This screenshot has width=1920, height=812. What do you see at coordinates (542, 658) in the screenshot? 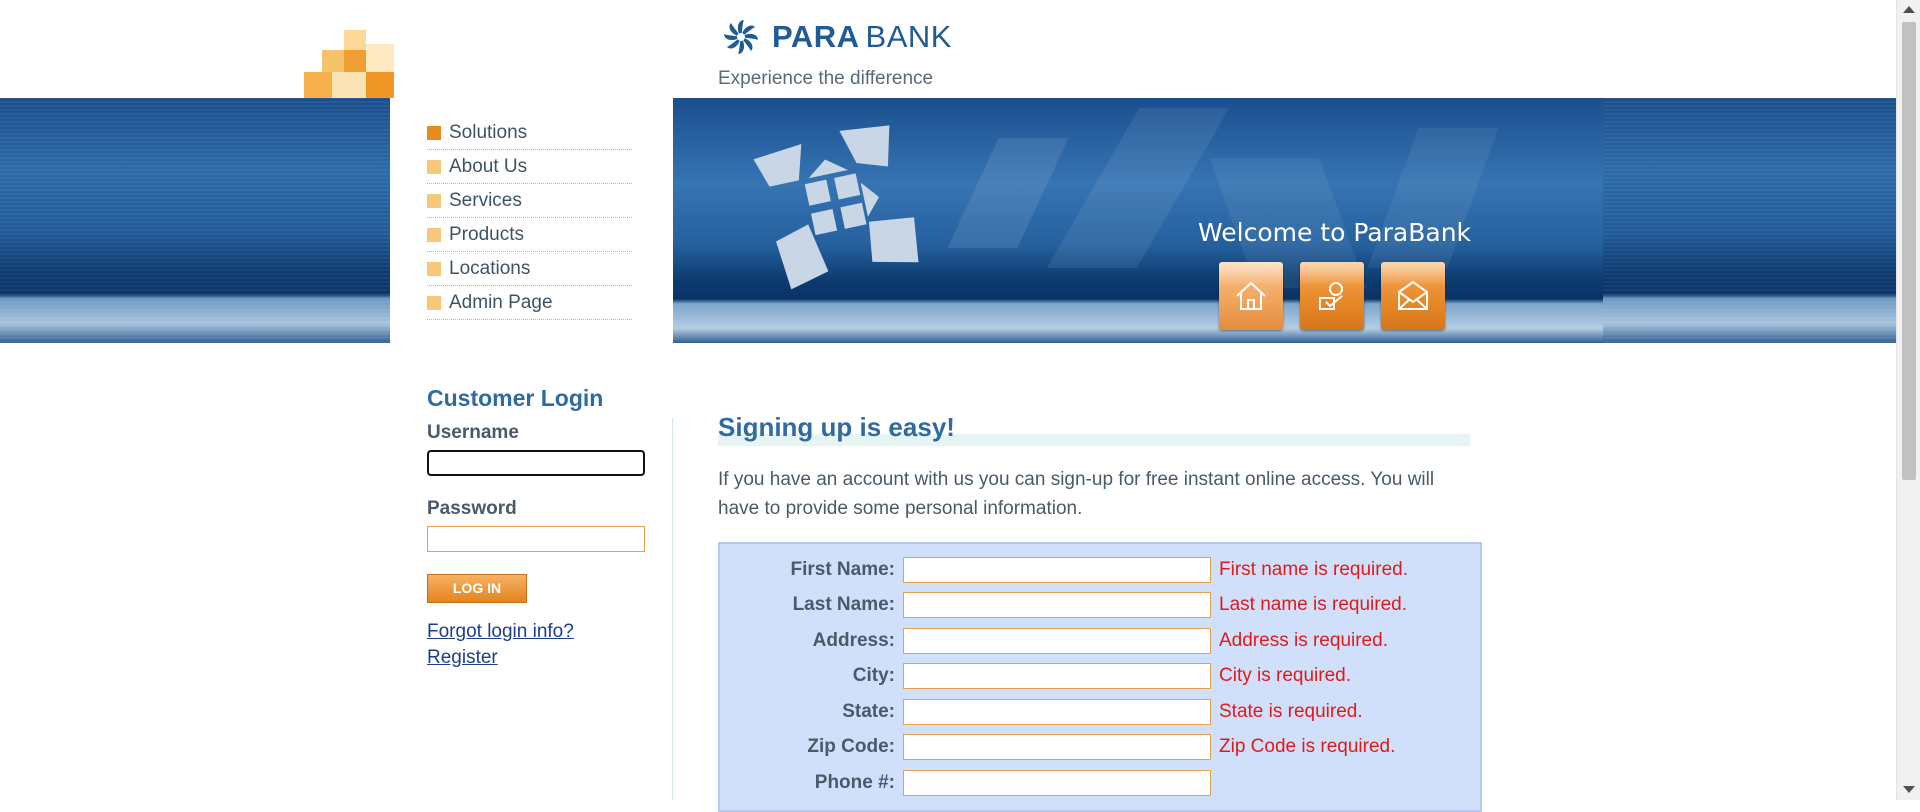
I see `register-link: Register` at bounding box center [542, 658].